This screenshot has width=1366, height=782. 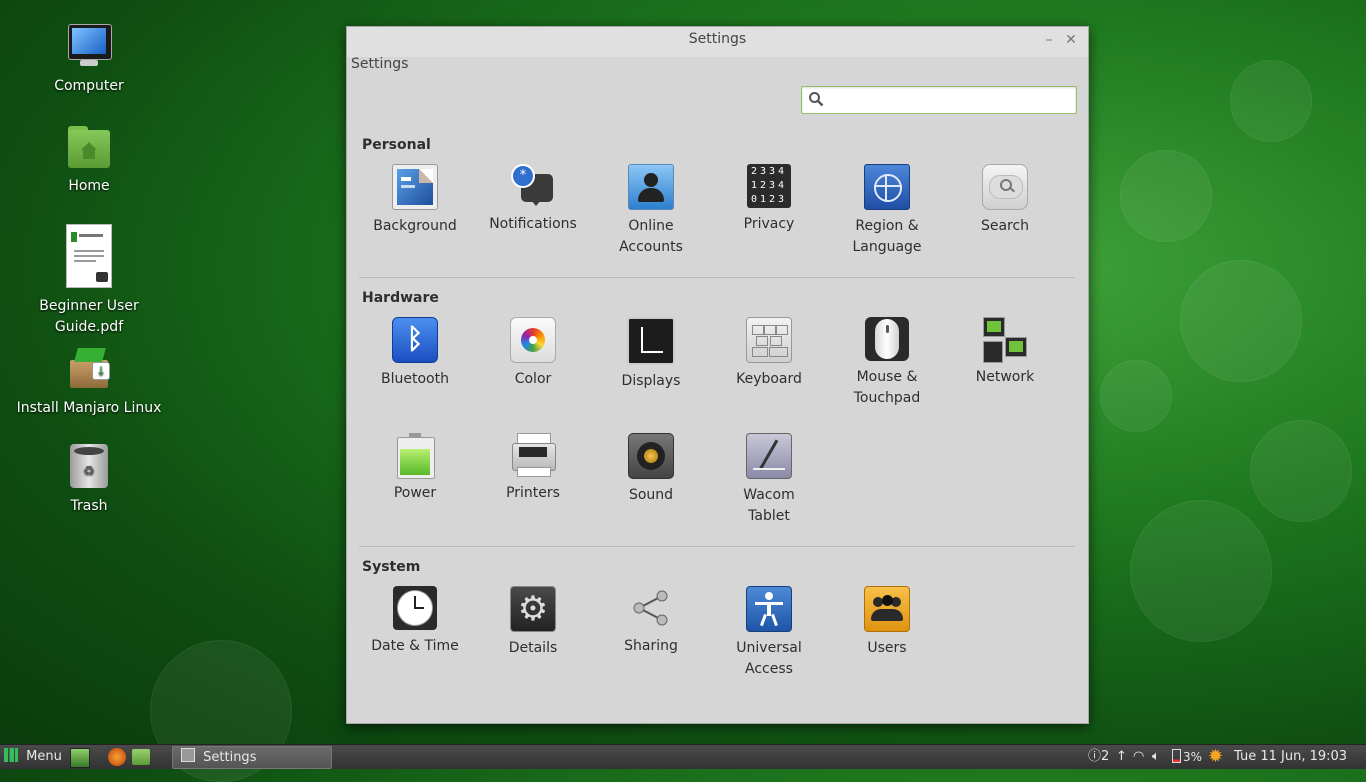 What do you see at coordinates (415, 187) in the screenshot?
I see `background-icon` at bounding box center [415, 187].